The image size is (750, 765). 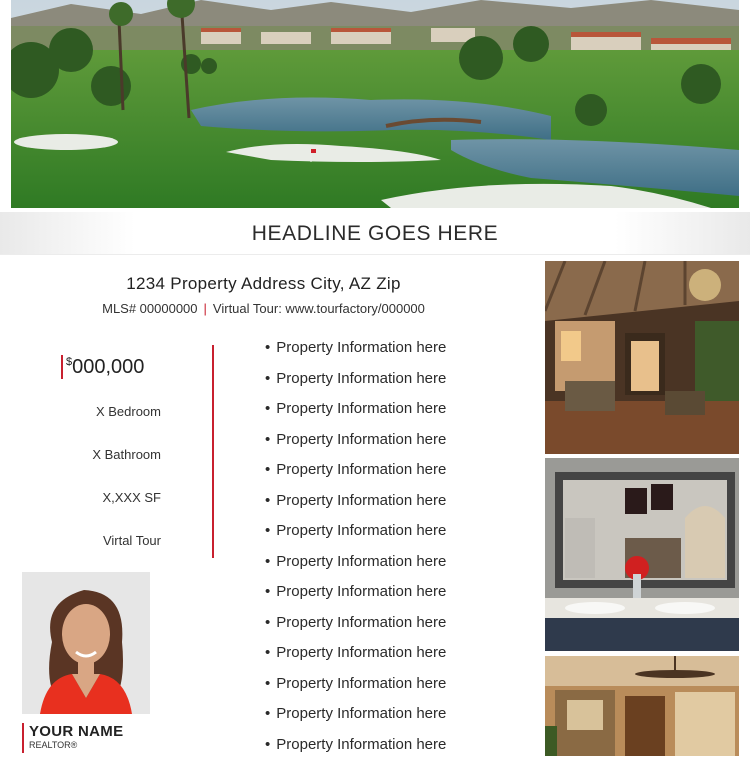 I want to click on square-feet: X,XXX SF, so click(x=131, y=497).